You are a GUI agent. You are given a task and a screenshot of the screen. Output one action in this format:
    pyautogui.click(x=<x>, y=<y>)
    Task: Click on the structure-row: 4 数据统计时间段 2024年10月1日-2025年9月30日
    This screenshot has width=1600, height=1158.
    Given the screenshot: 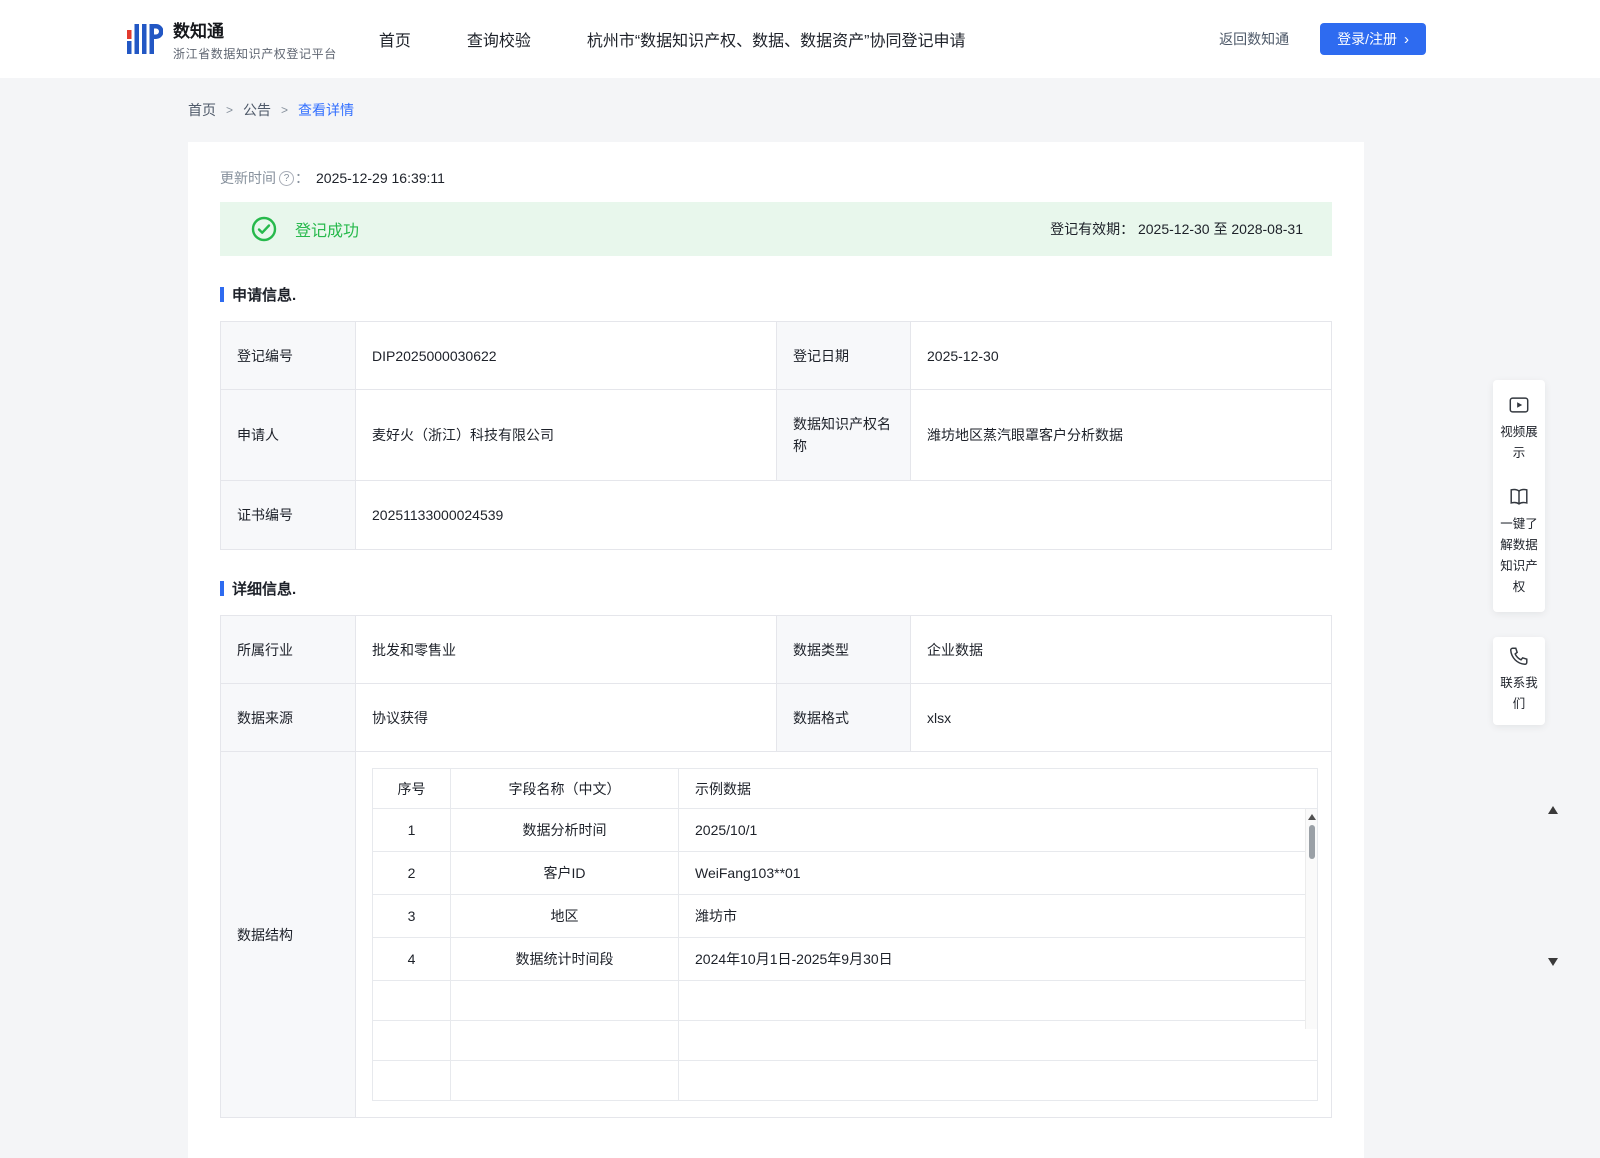 What is the action you would take?
    pyautogui.click(x=845, y=959)
    